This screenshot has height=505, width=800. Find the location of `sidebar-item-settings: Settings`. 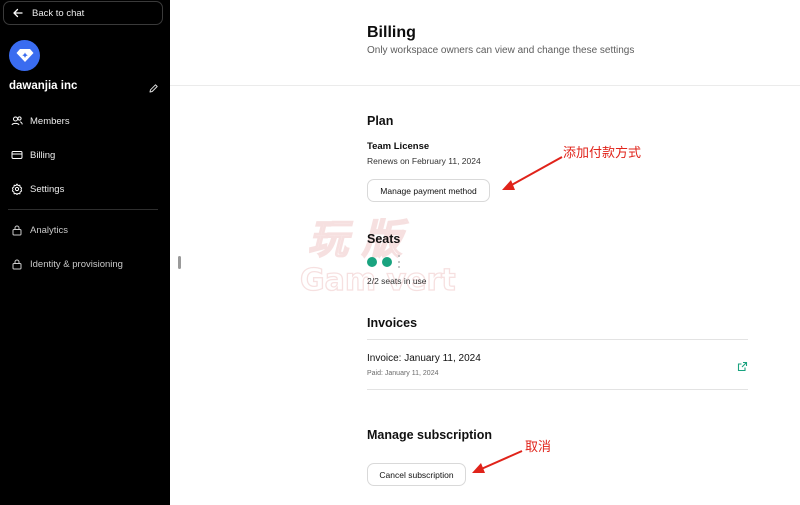

sidebar-item-settings: Settings is located at coordinates (85, 189).